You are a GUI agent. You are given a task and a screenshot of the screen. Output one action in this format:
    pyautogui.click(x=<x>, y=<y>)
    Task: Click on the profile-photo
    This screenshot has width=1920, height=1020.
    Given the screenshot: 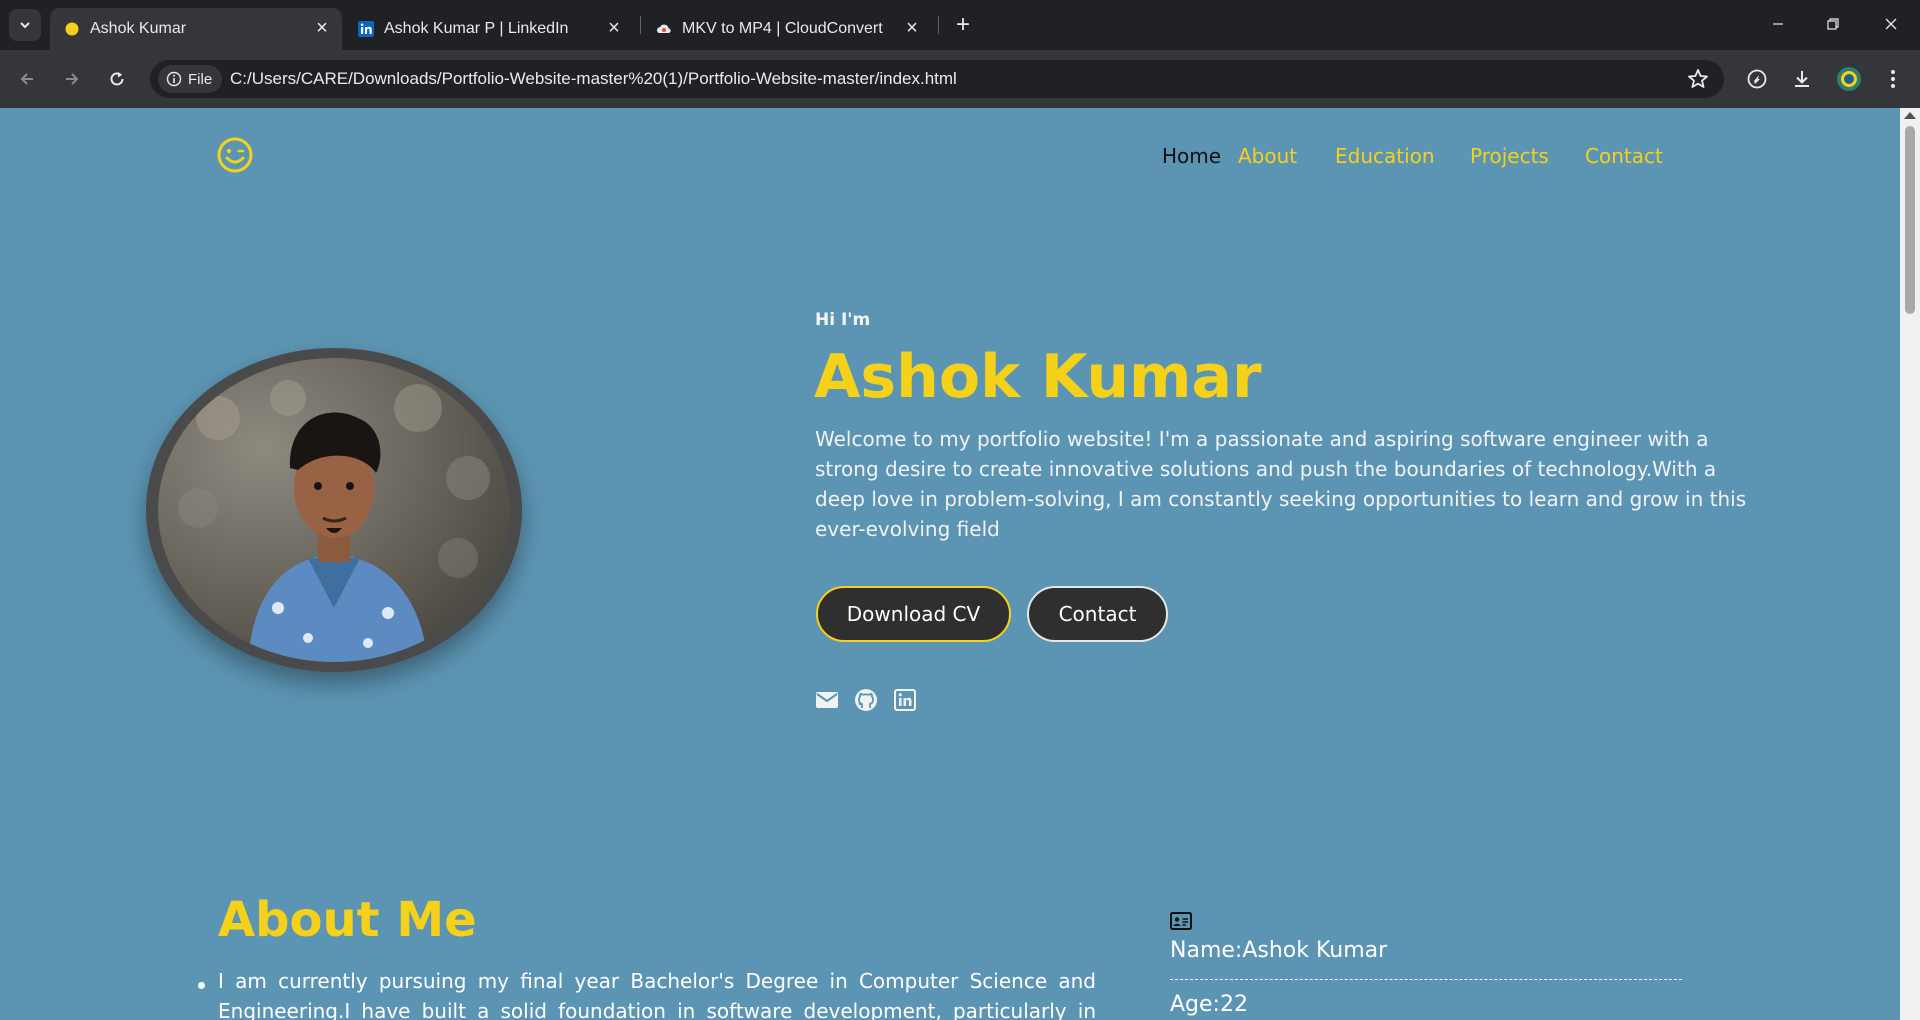 What is the action you would take?
    pyautogui.click(x=334, y=510)
    